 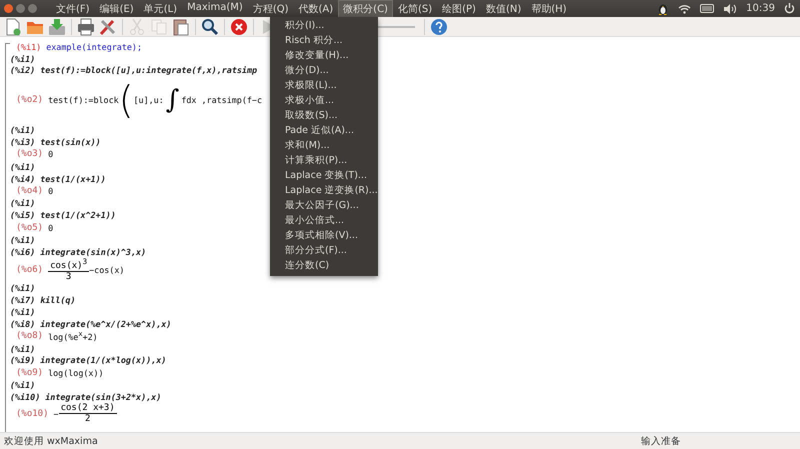 I want to click on save-icon, so click(x=57, y=27).